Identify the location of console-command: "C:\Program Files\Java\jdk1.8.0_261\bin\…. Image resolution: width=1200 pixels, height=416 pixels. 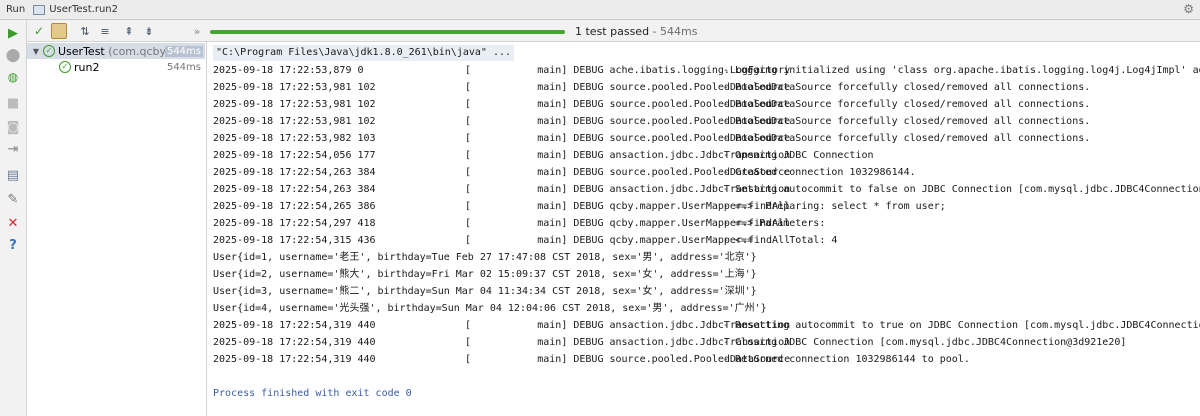
(364, 53).